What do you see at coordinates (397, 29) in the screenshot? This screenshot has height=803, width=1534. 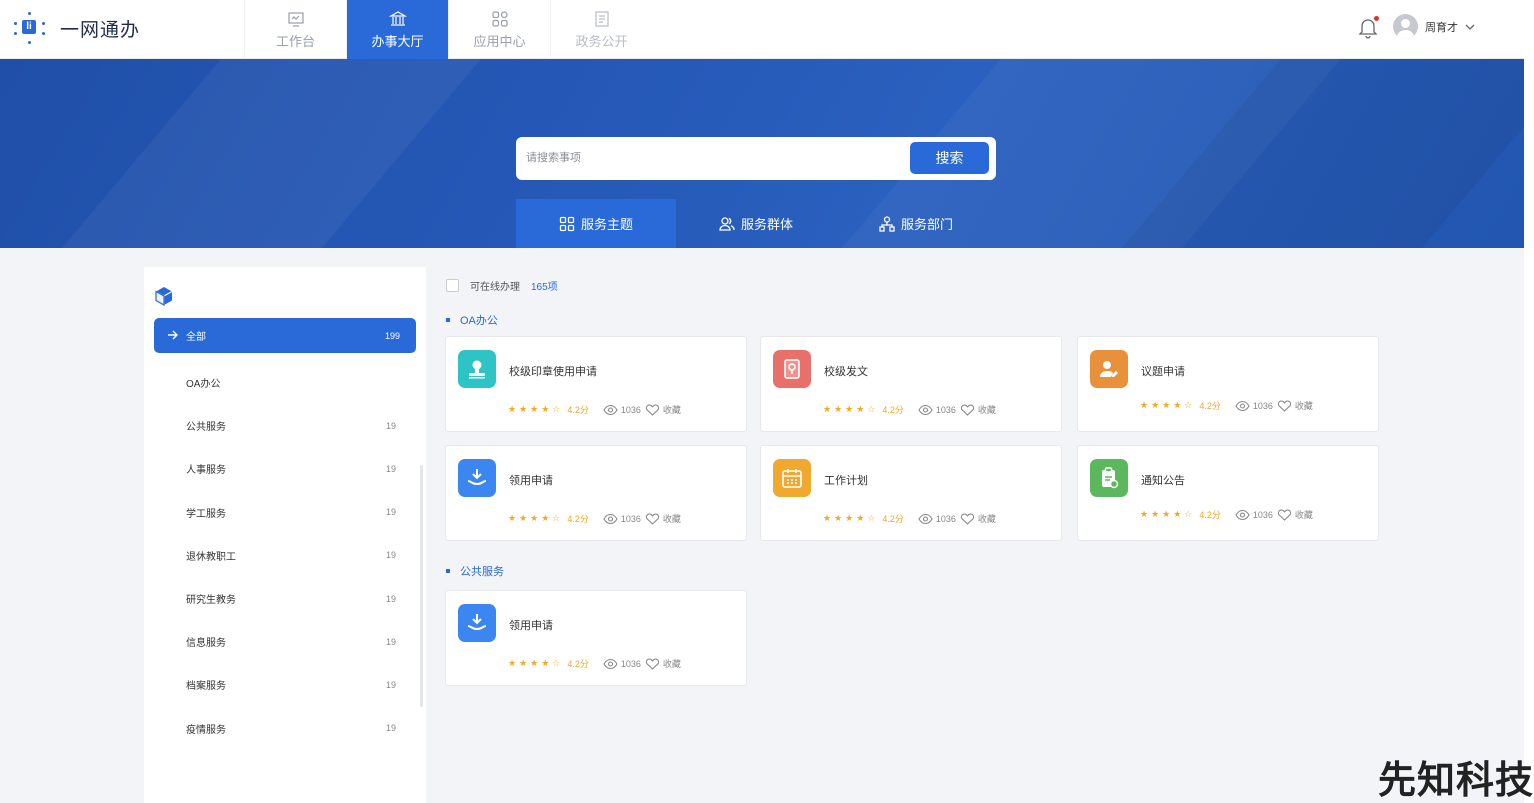 I see `nav-service-hall: 办事大厅` at bounding box center [397, 29].